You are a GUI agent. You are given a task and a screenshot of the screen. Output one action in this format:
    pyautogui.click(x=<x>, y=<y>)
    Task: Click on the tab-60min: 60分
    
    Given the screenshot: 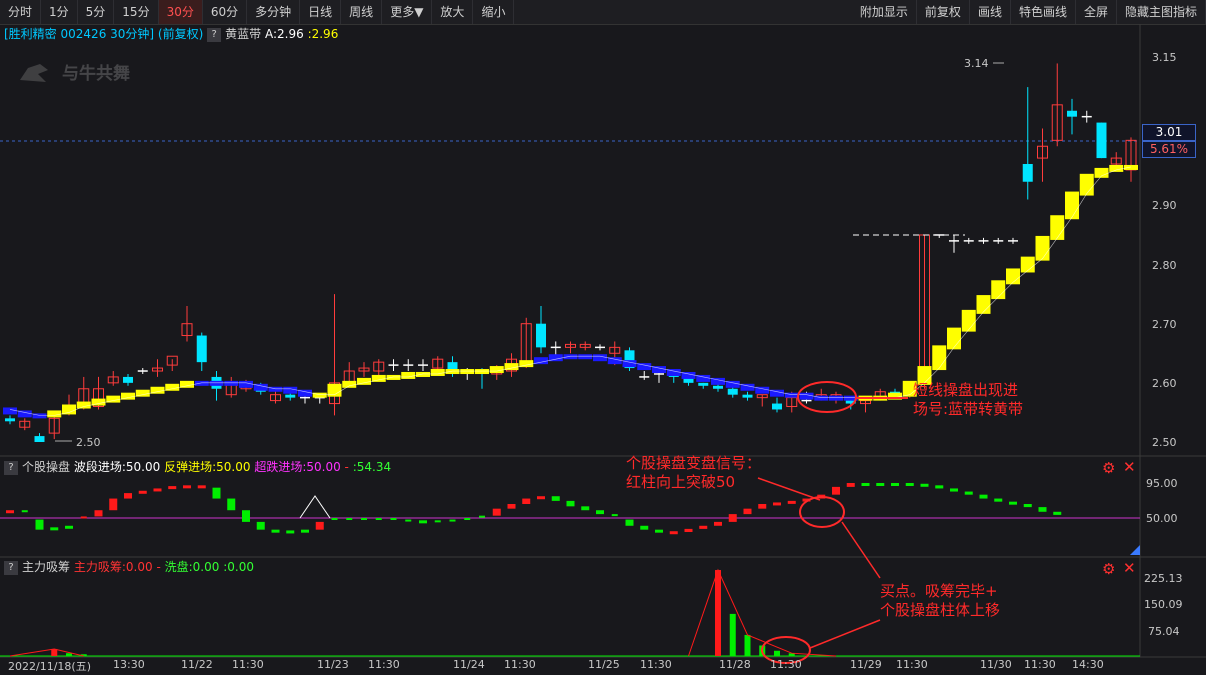 What is the action you would take?
    pyautogui.click(x=225, y=12)
    